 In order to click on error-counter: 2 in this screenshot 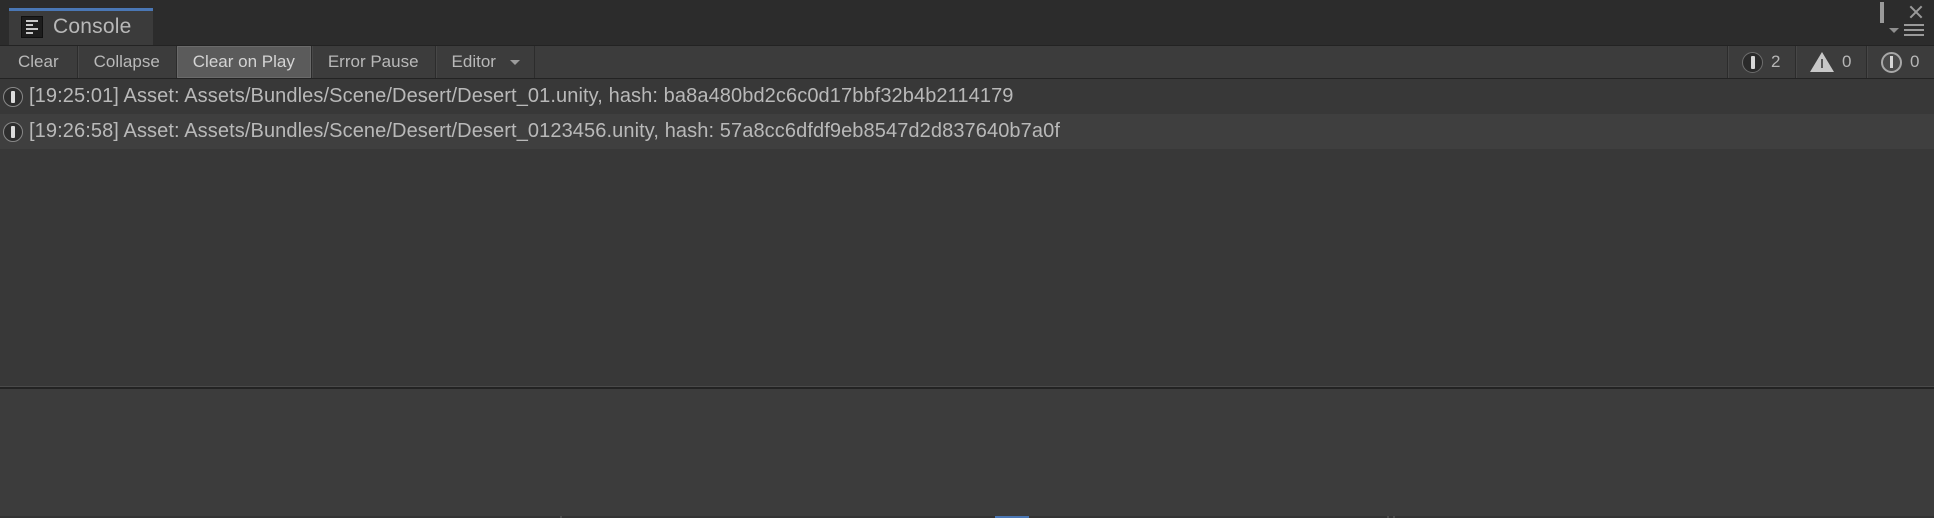, I will do `click(1761, 62)`.